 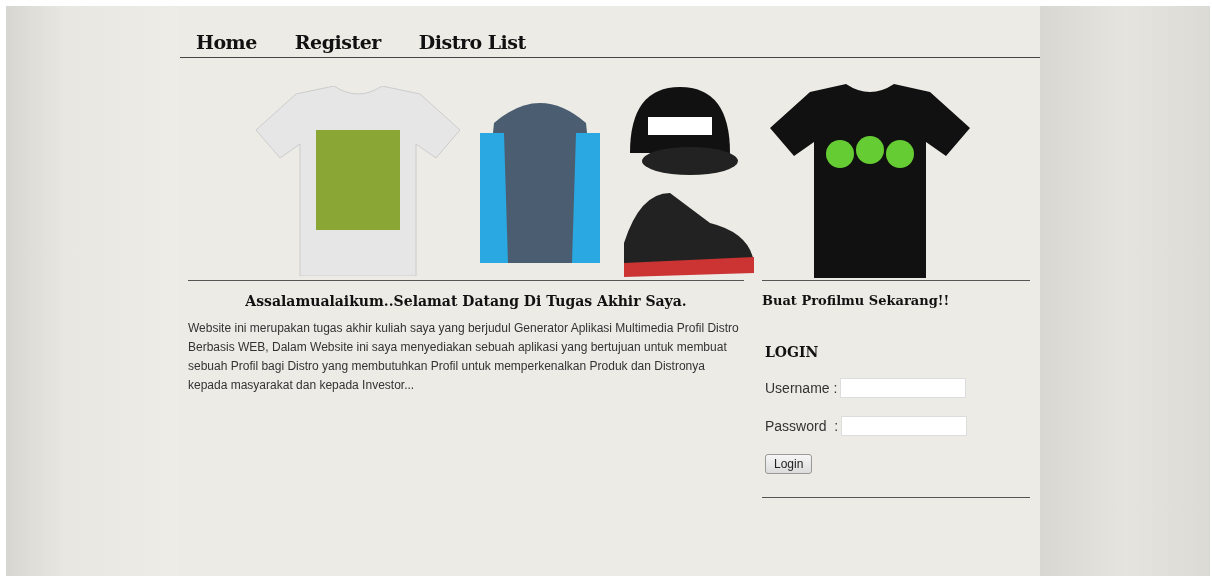 What do you see at coordinates (466, 301) in the screenshot?
I see `welcome-heading: Assalamualaikum..Selamat Datang Di Tugas Akhir Saya.` at bounding box center [466, 301].